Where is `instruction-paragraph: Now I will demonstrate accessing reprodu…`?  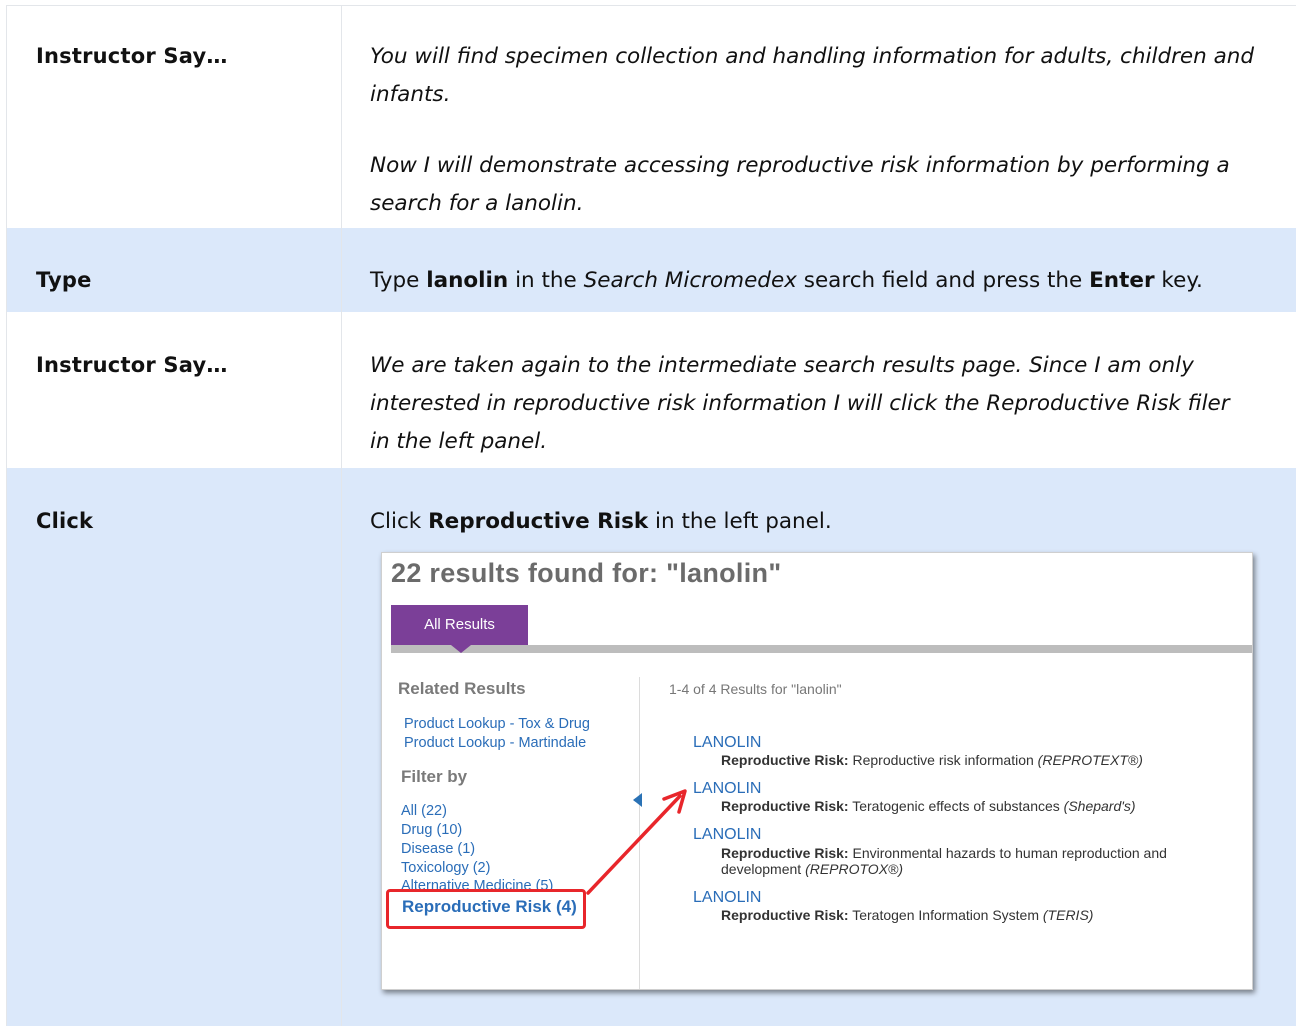 instruction-paragraph: Now I will demonstrate accessing reprodu… is located at coordinates (800, 184).